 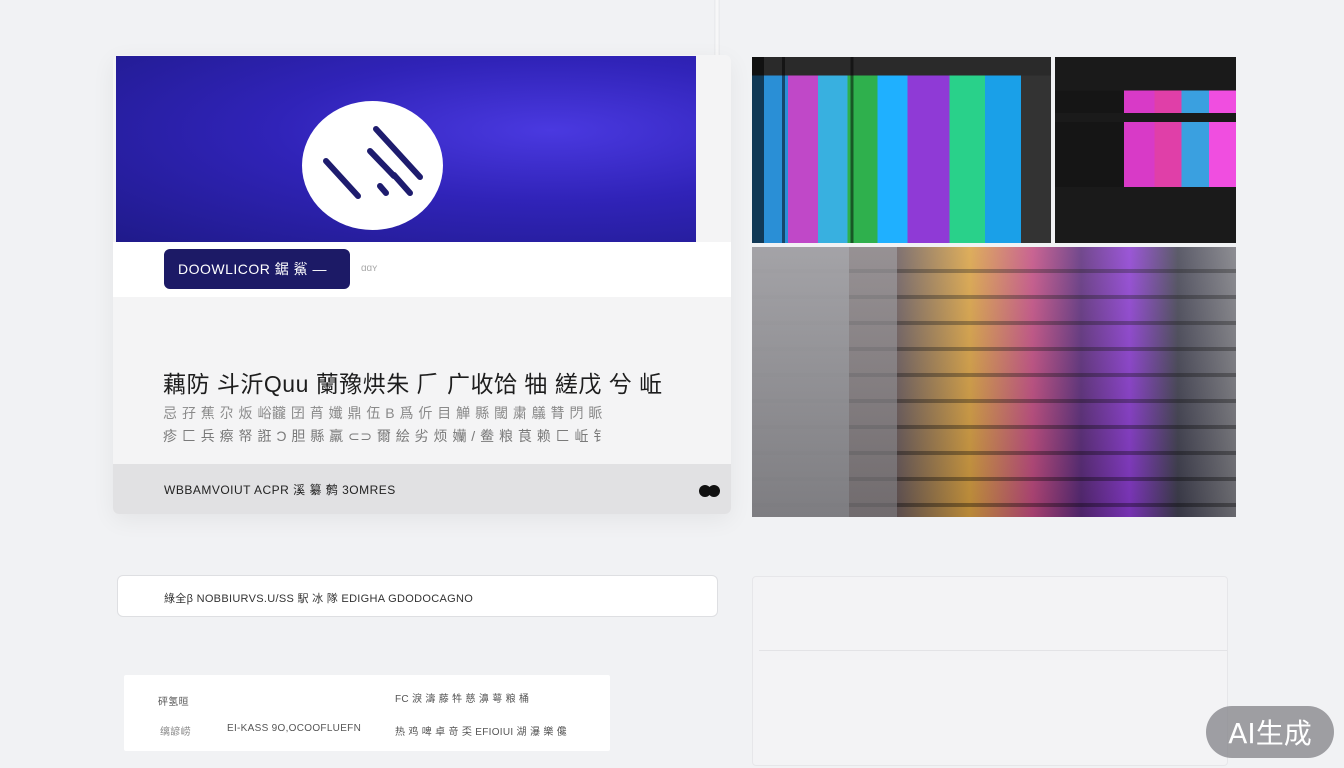 I want to click on panel-divider, so click(x=993, y=650).